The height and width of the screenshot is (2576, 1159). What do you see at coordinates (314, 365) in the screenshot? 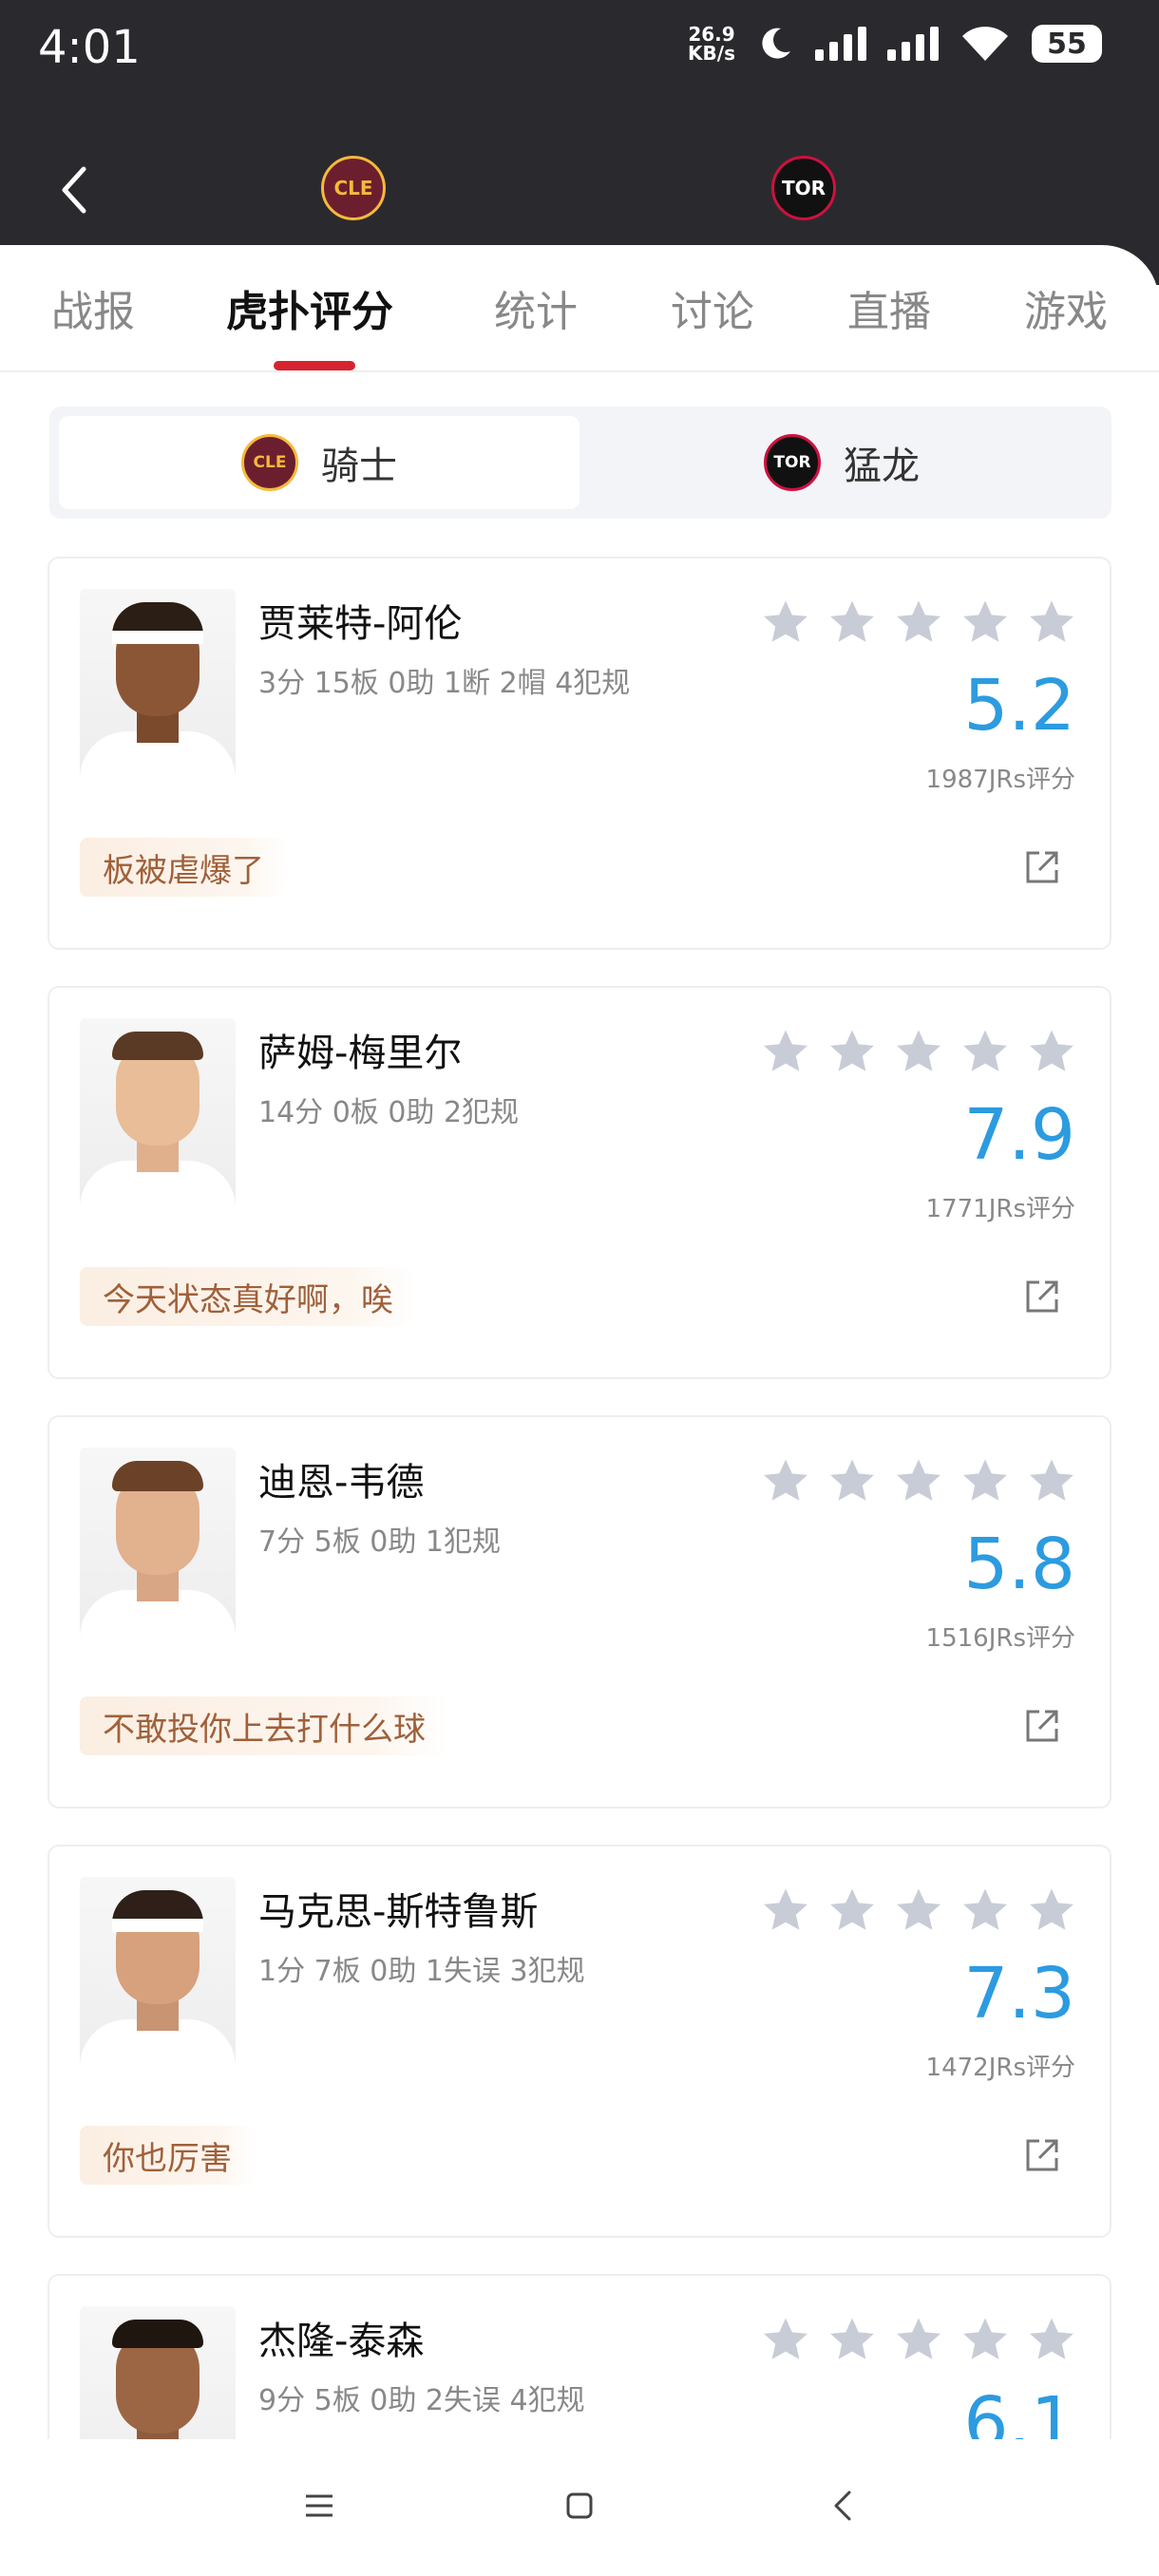
I see `tab-active-indicator` at bounding box center [314, 365].